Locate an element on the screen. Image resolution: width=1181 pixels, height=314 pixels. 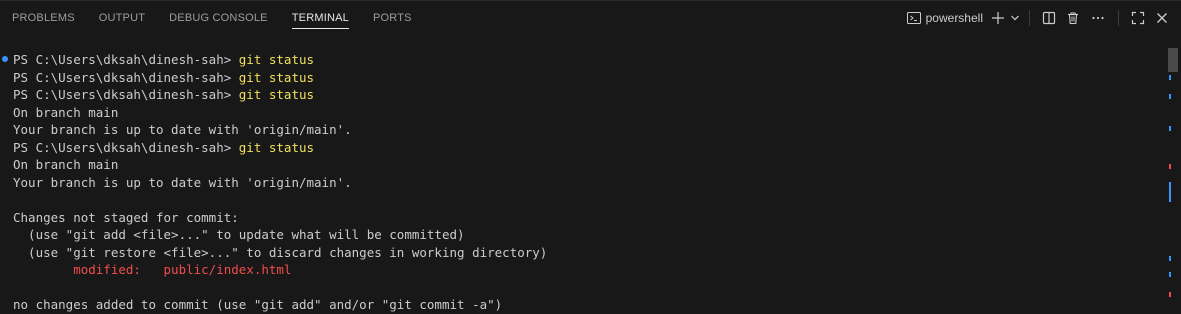
terminal-line: Changes not staged for commit: is located at coordinates (126, 217).